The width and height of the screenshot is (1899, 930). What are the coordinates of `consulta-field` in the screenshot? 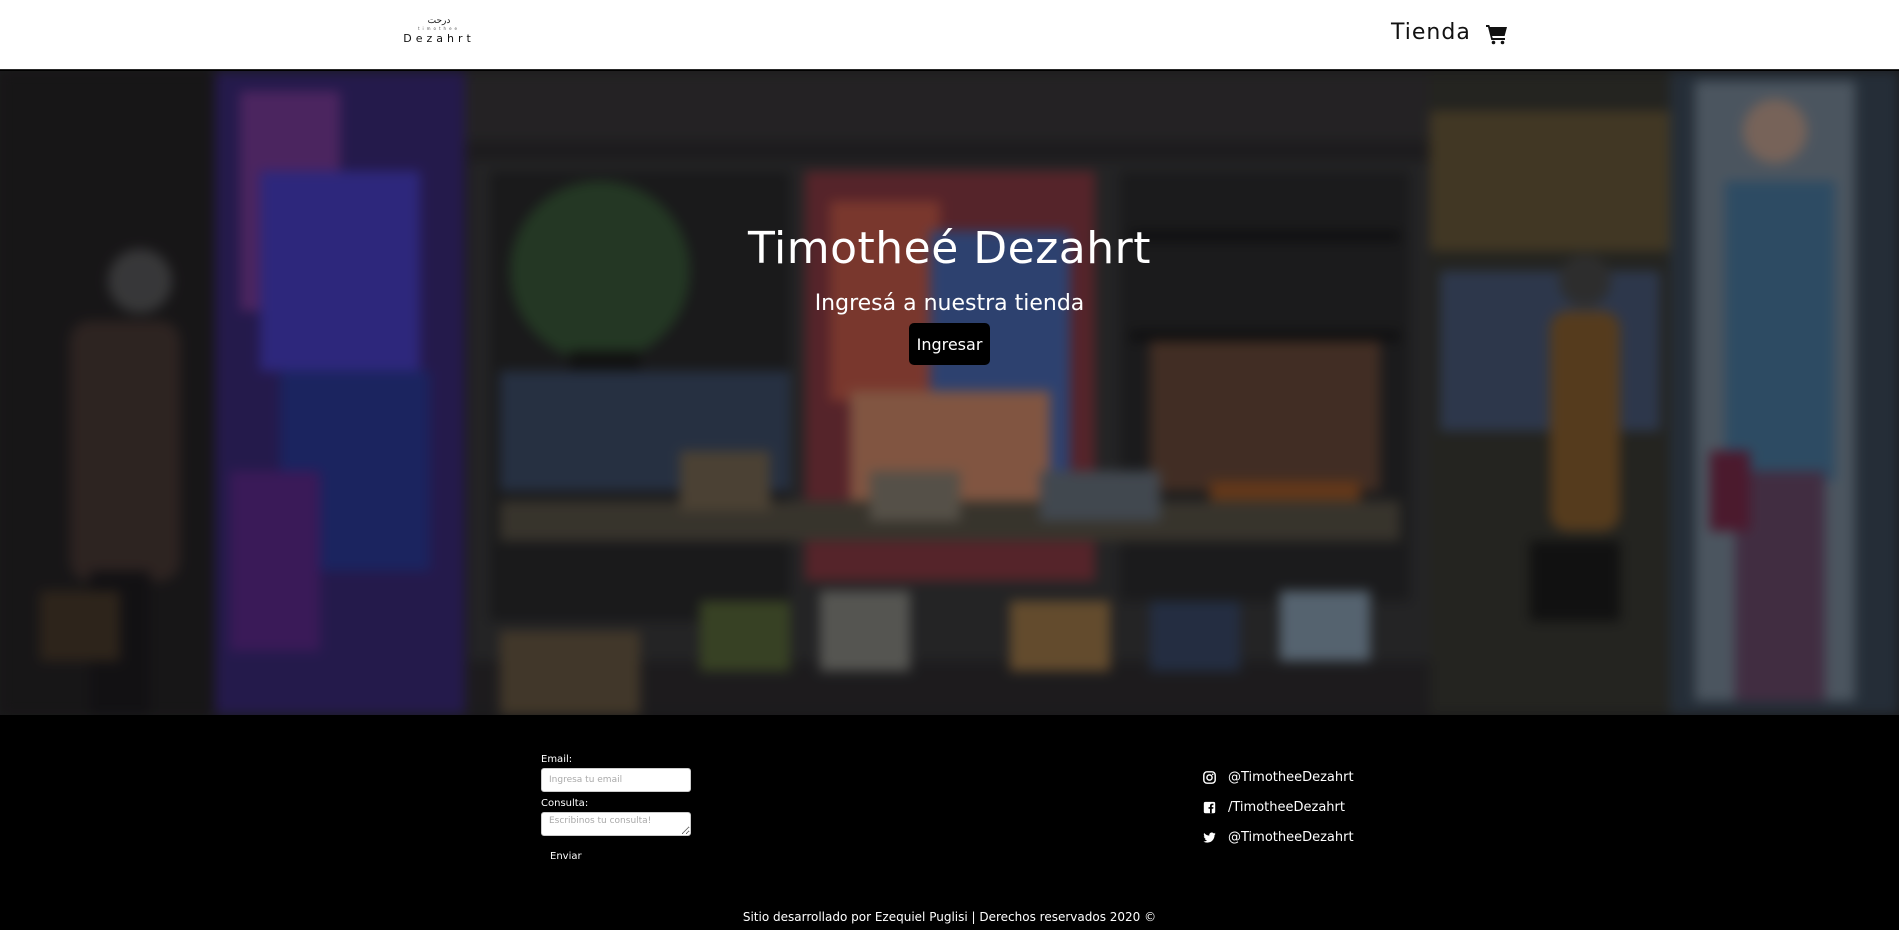 It's located at (616, 824).